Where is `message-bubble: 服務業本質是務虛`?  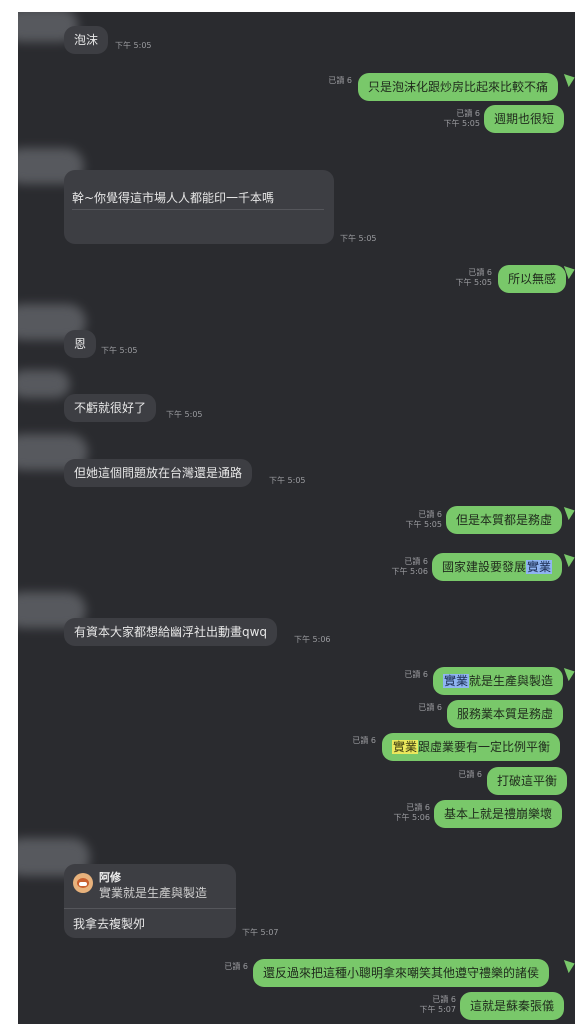 message-bubble: 服務業本質是務虛 is located at coordinates (505, 714).